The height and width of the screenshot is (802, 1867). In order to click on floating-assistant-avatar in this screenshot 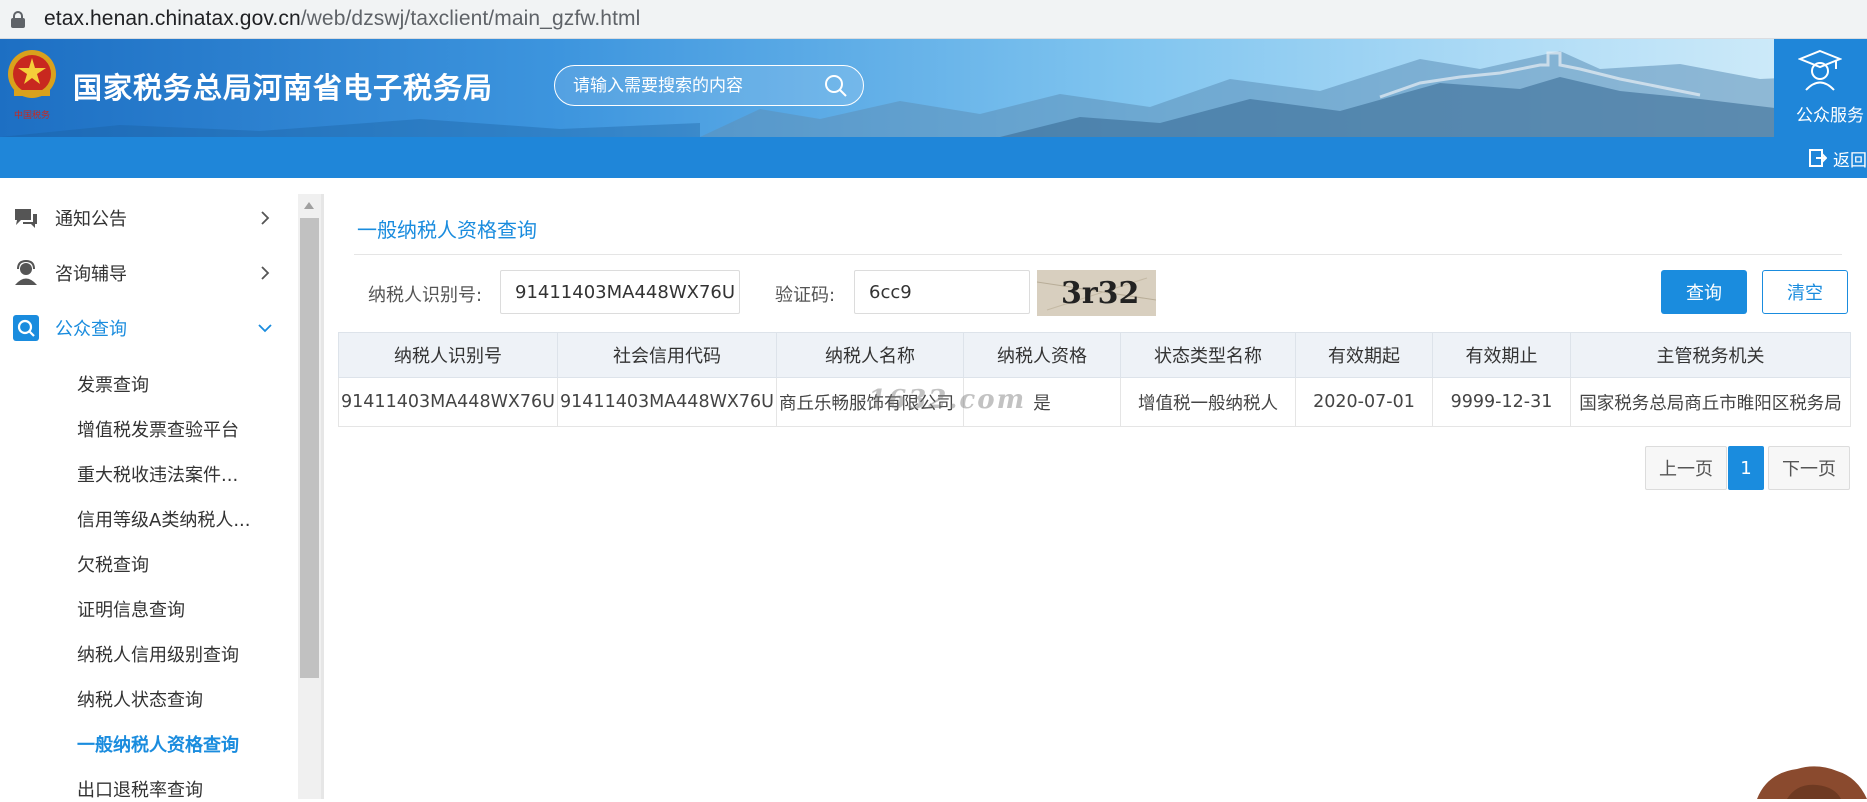, I will do `click(1812, 781)`.